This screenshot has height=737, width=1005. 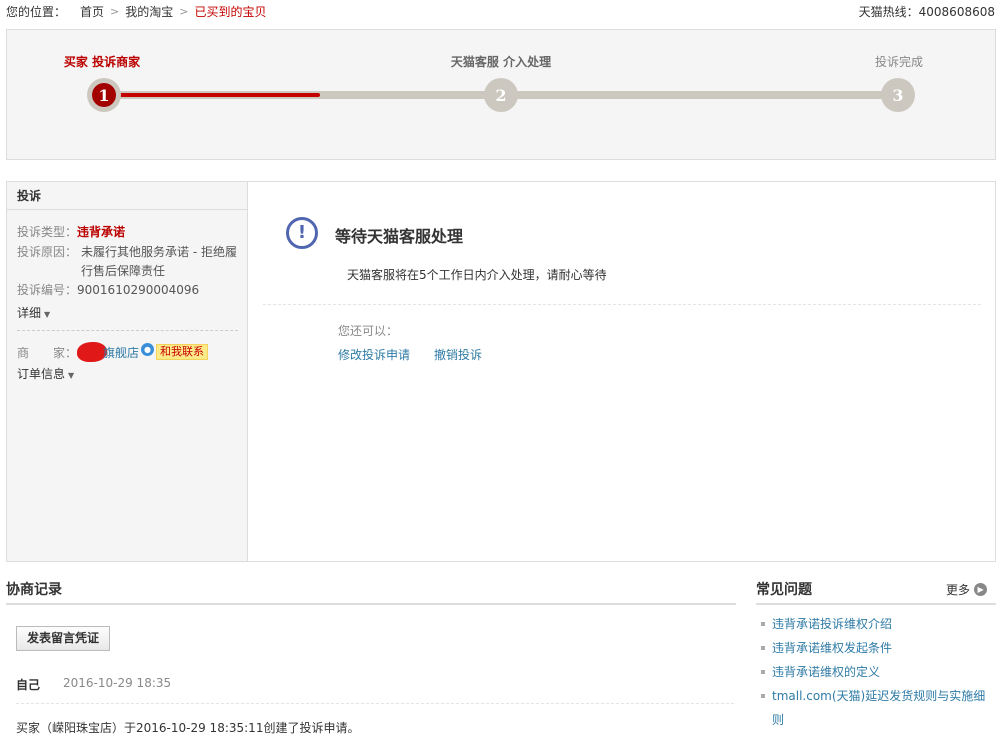 What do you see at coordinates (784, 590) in the screenshot?
I see `faq-title: 常见问题` at bounding box center [784, 590].